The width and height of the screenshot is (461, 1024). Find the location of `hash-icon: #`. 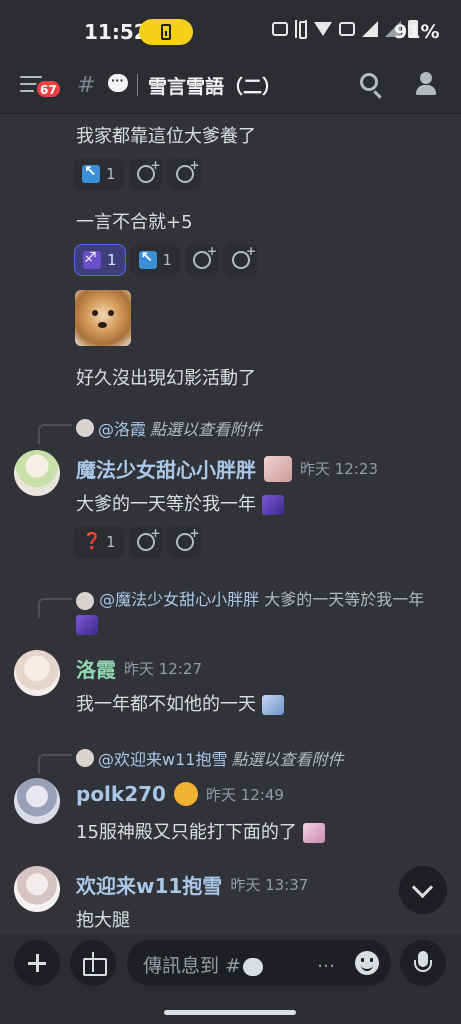

hash-icon: # is located at coordinates (86, 85).